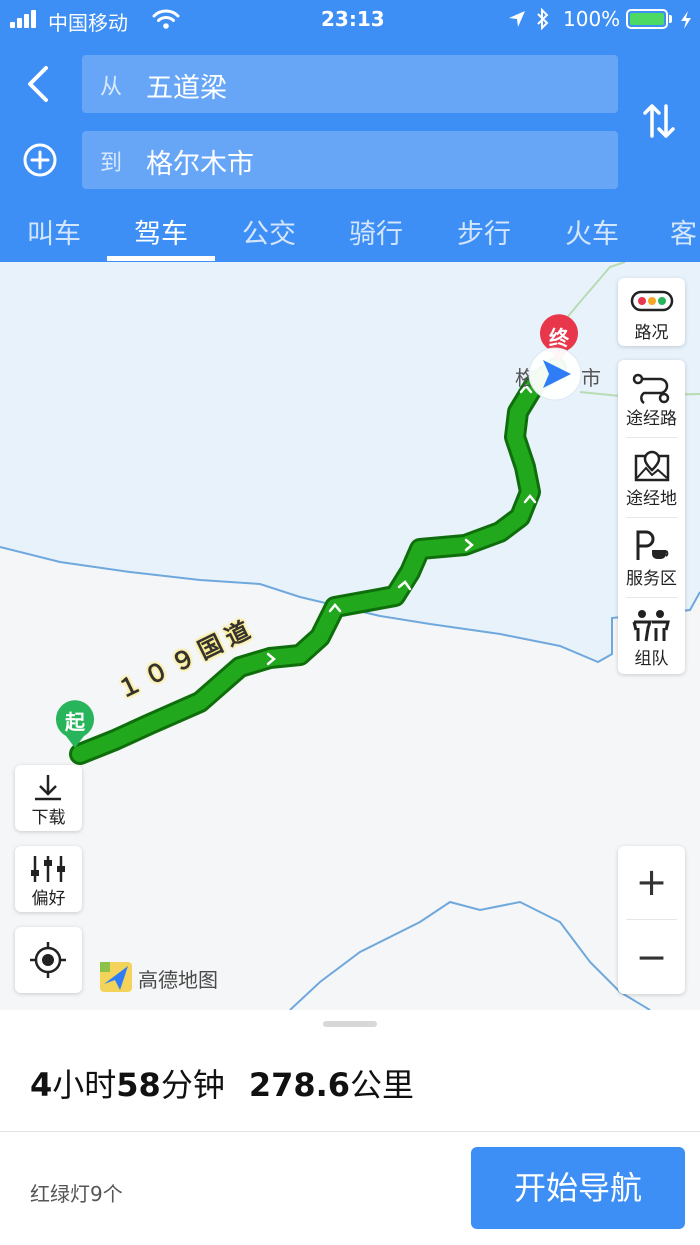  Describe the element at coordinates (484, 231) in the screenshot. I see `tab-walk: 步行` at that location.